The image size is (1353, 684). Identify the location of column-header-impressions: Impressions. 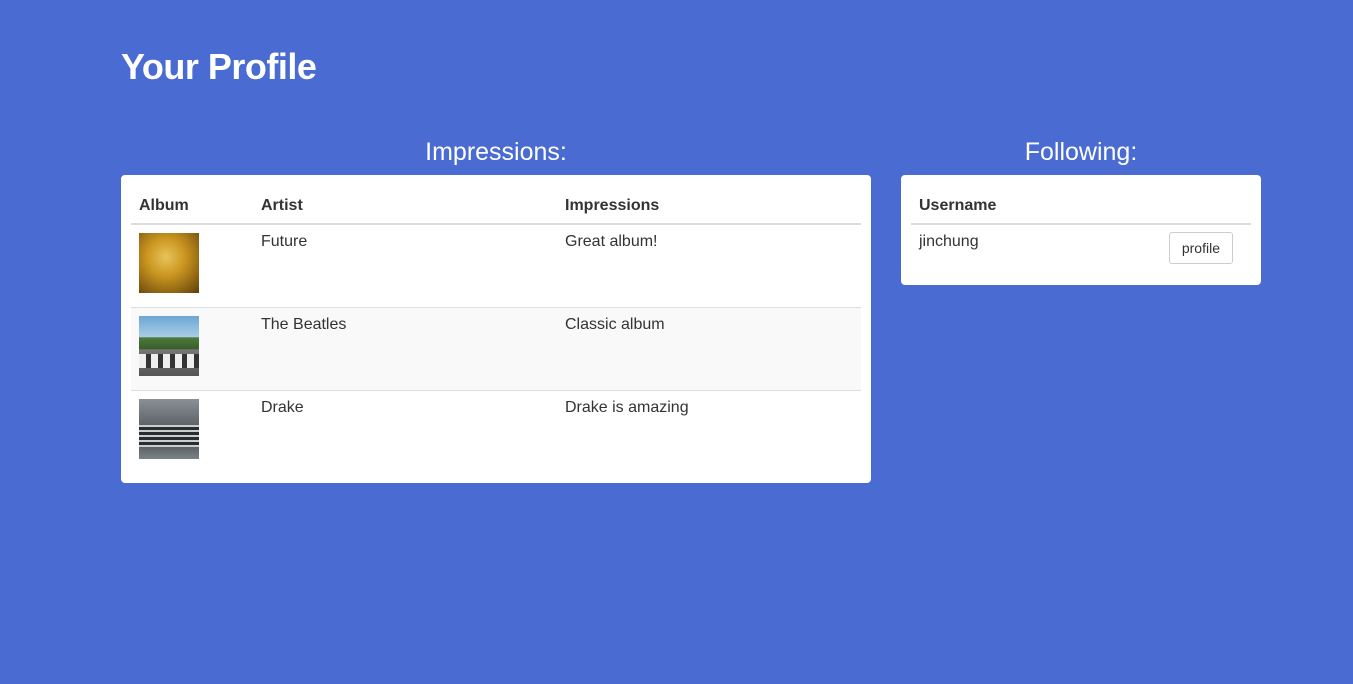
(709, 205).